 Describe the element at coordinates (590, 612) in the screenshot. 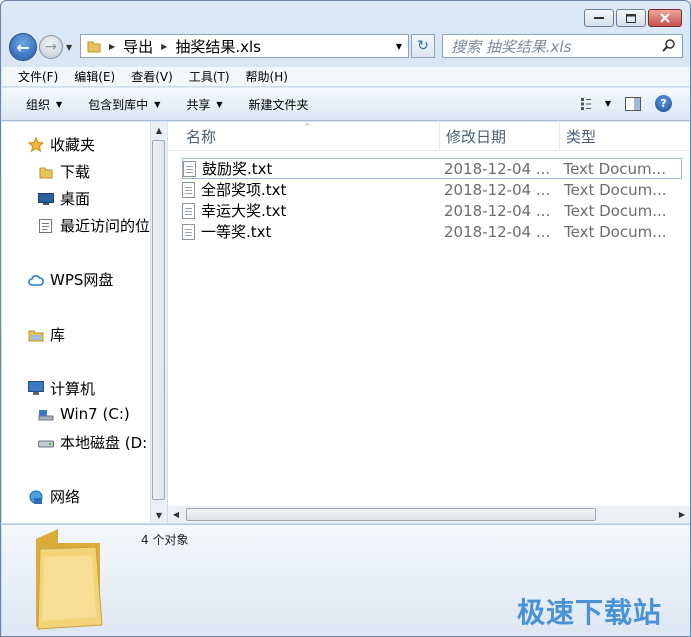

I see `watermark-logo: 极速下载站` at that location.